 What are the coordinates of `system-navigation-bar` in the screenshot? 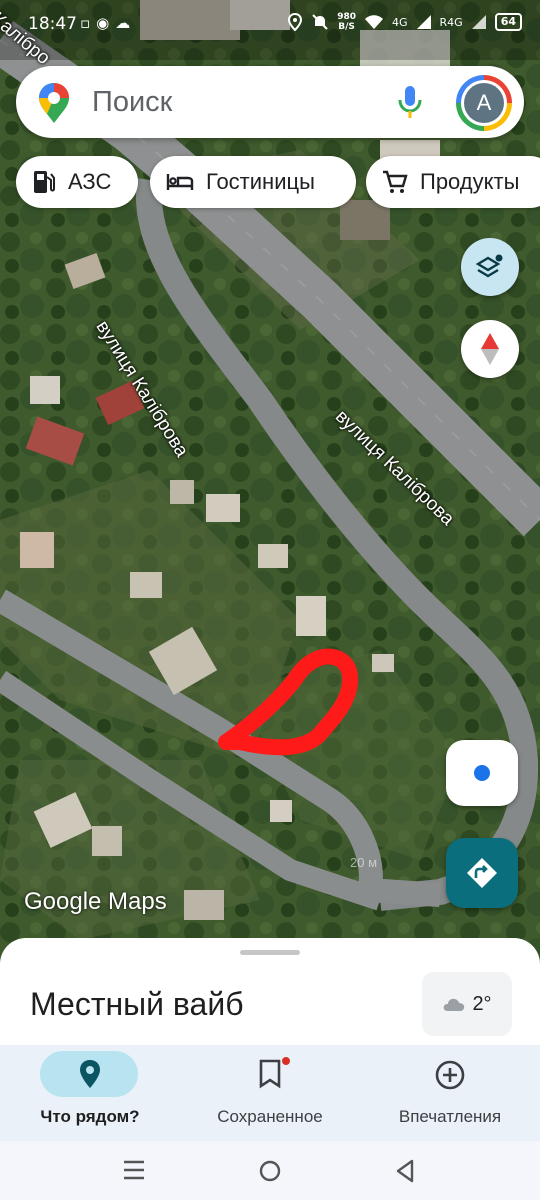 It's located at (270, 1170).